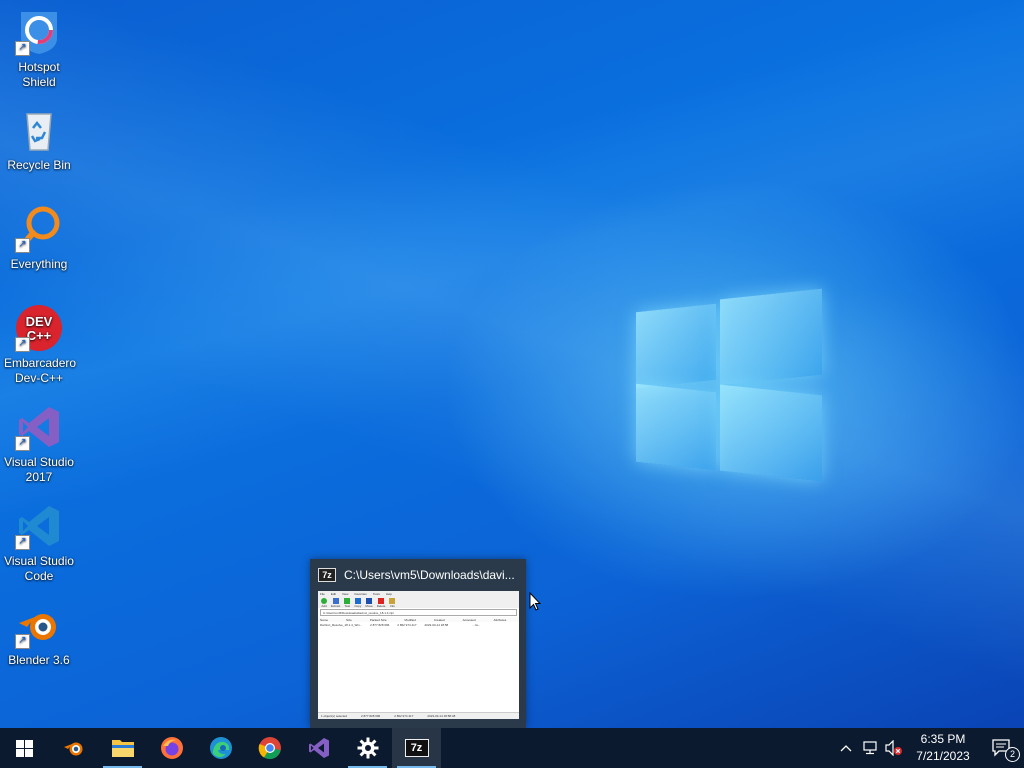 This screenshot has height=768, width=1024. Describe the element at coordinates (39, 625) in the screenshot. I see `blender-icon: ↗` at that location.